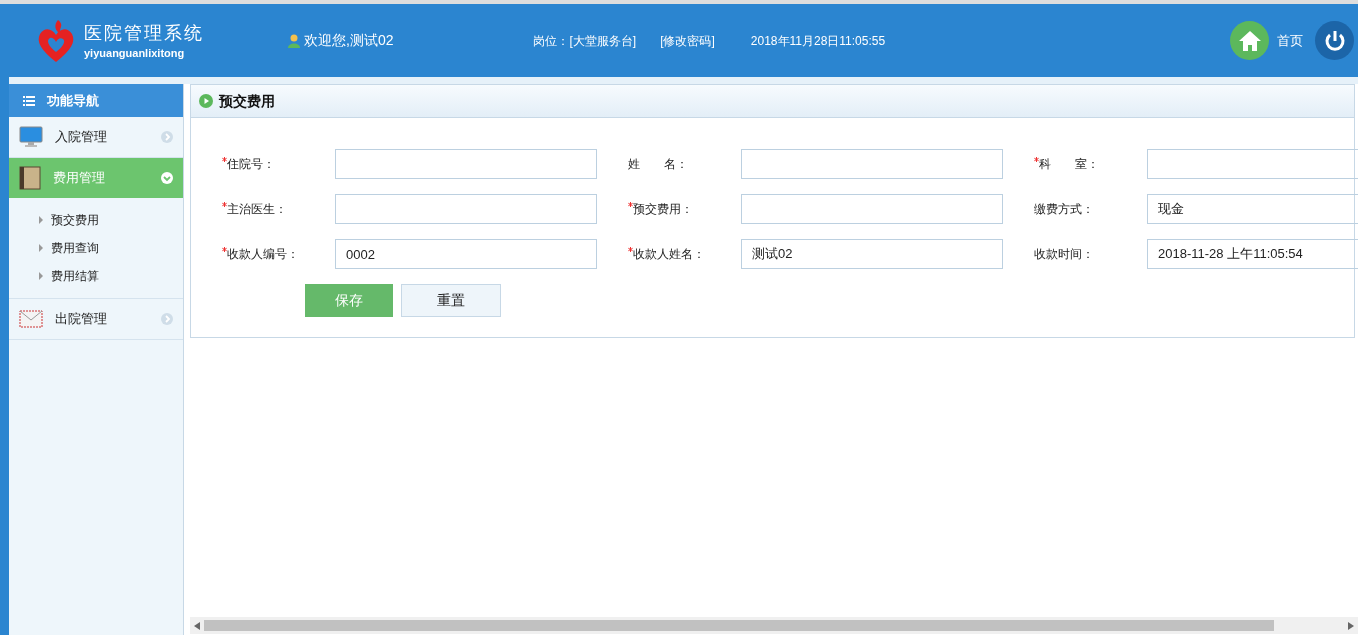 This screenshot has width=1358, height=635. I want to click on field-label: 住院号：, so click(251, 164).